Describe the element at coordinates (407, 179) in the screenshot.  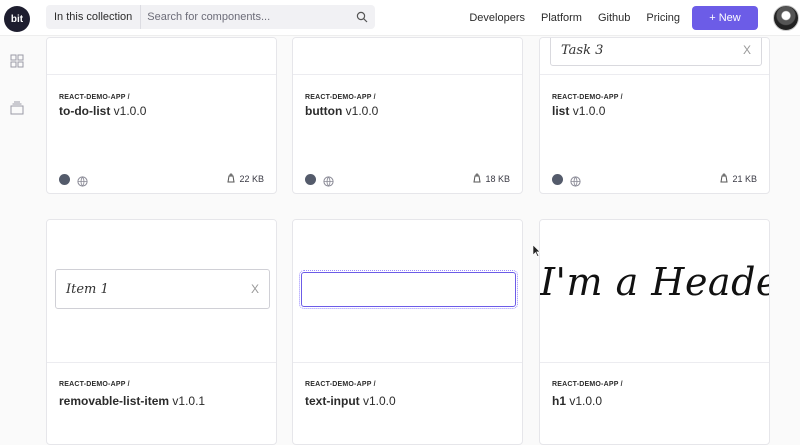
I see `card-footer: 18 KB` at that location.